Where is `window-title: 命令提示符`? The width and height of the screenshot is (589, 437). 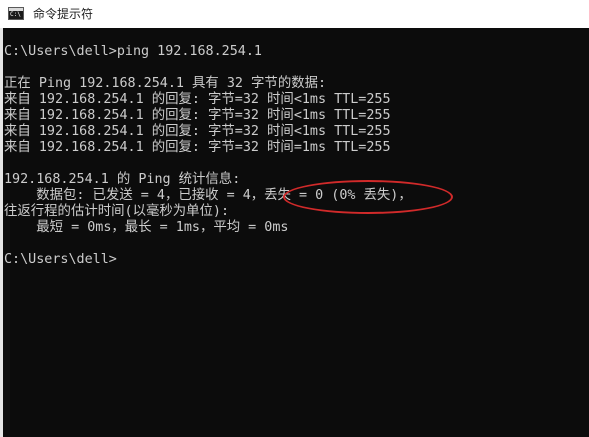
window-title: 命令提示符 is located at coordinates (63, 14).